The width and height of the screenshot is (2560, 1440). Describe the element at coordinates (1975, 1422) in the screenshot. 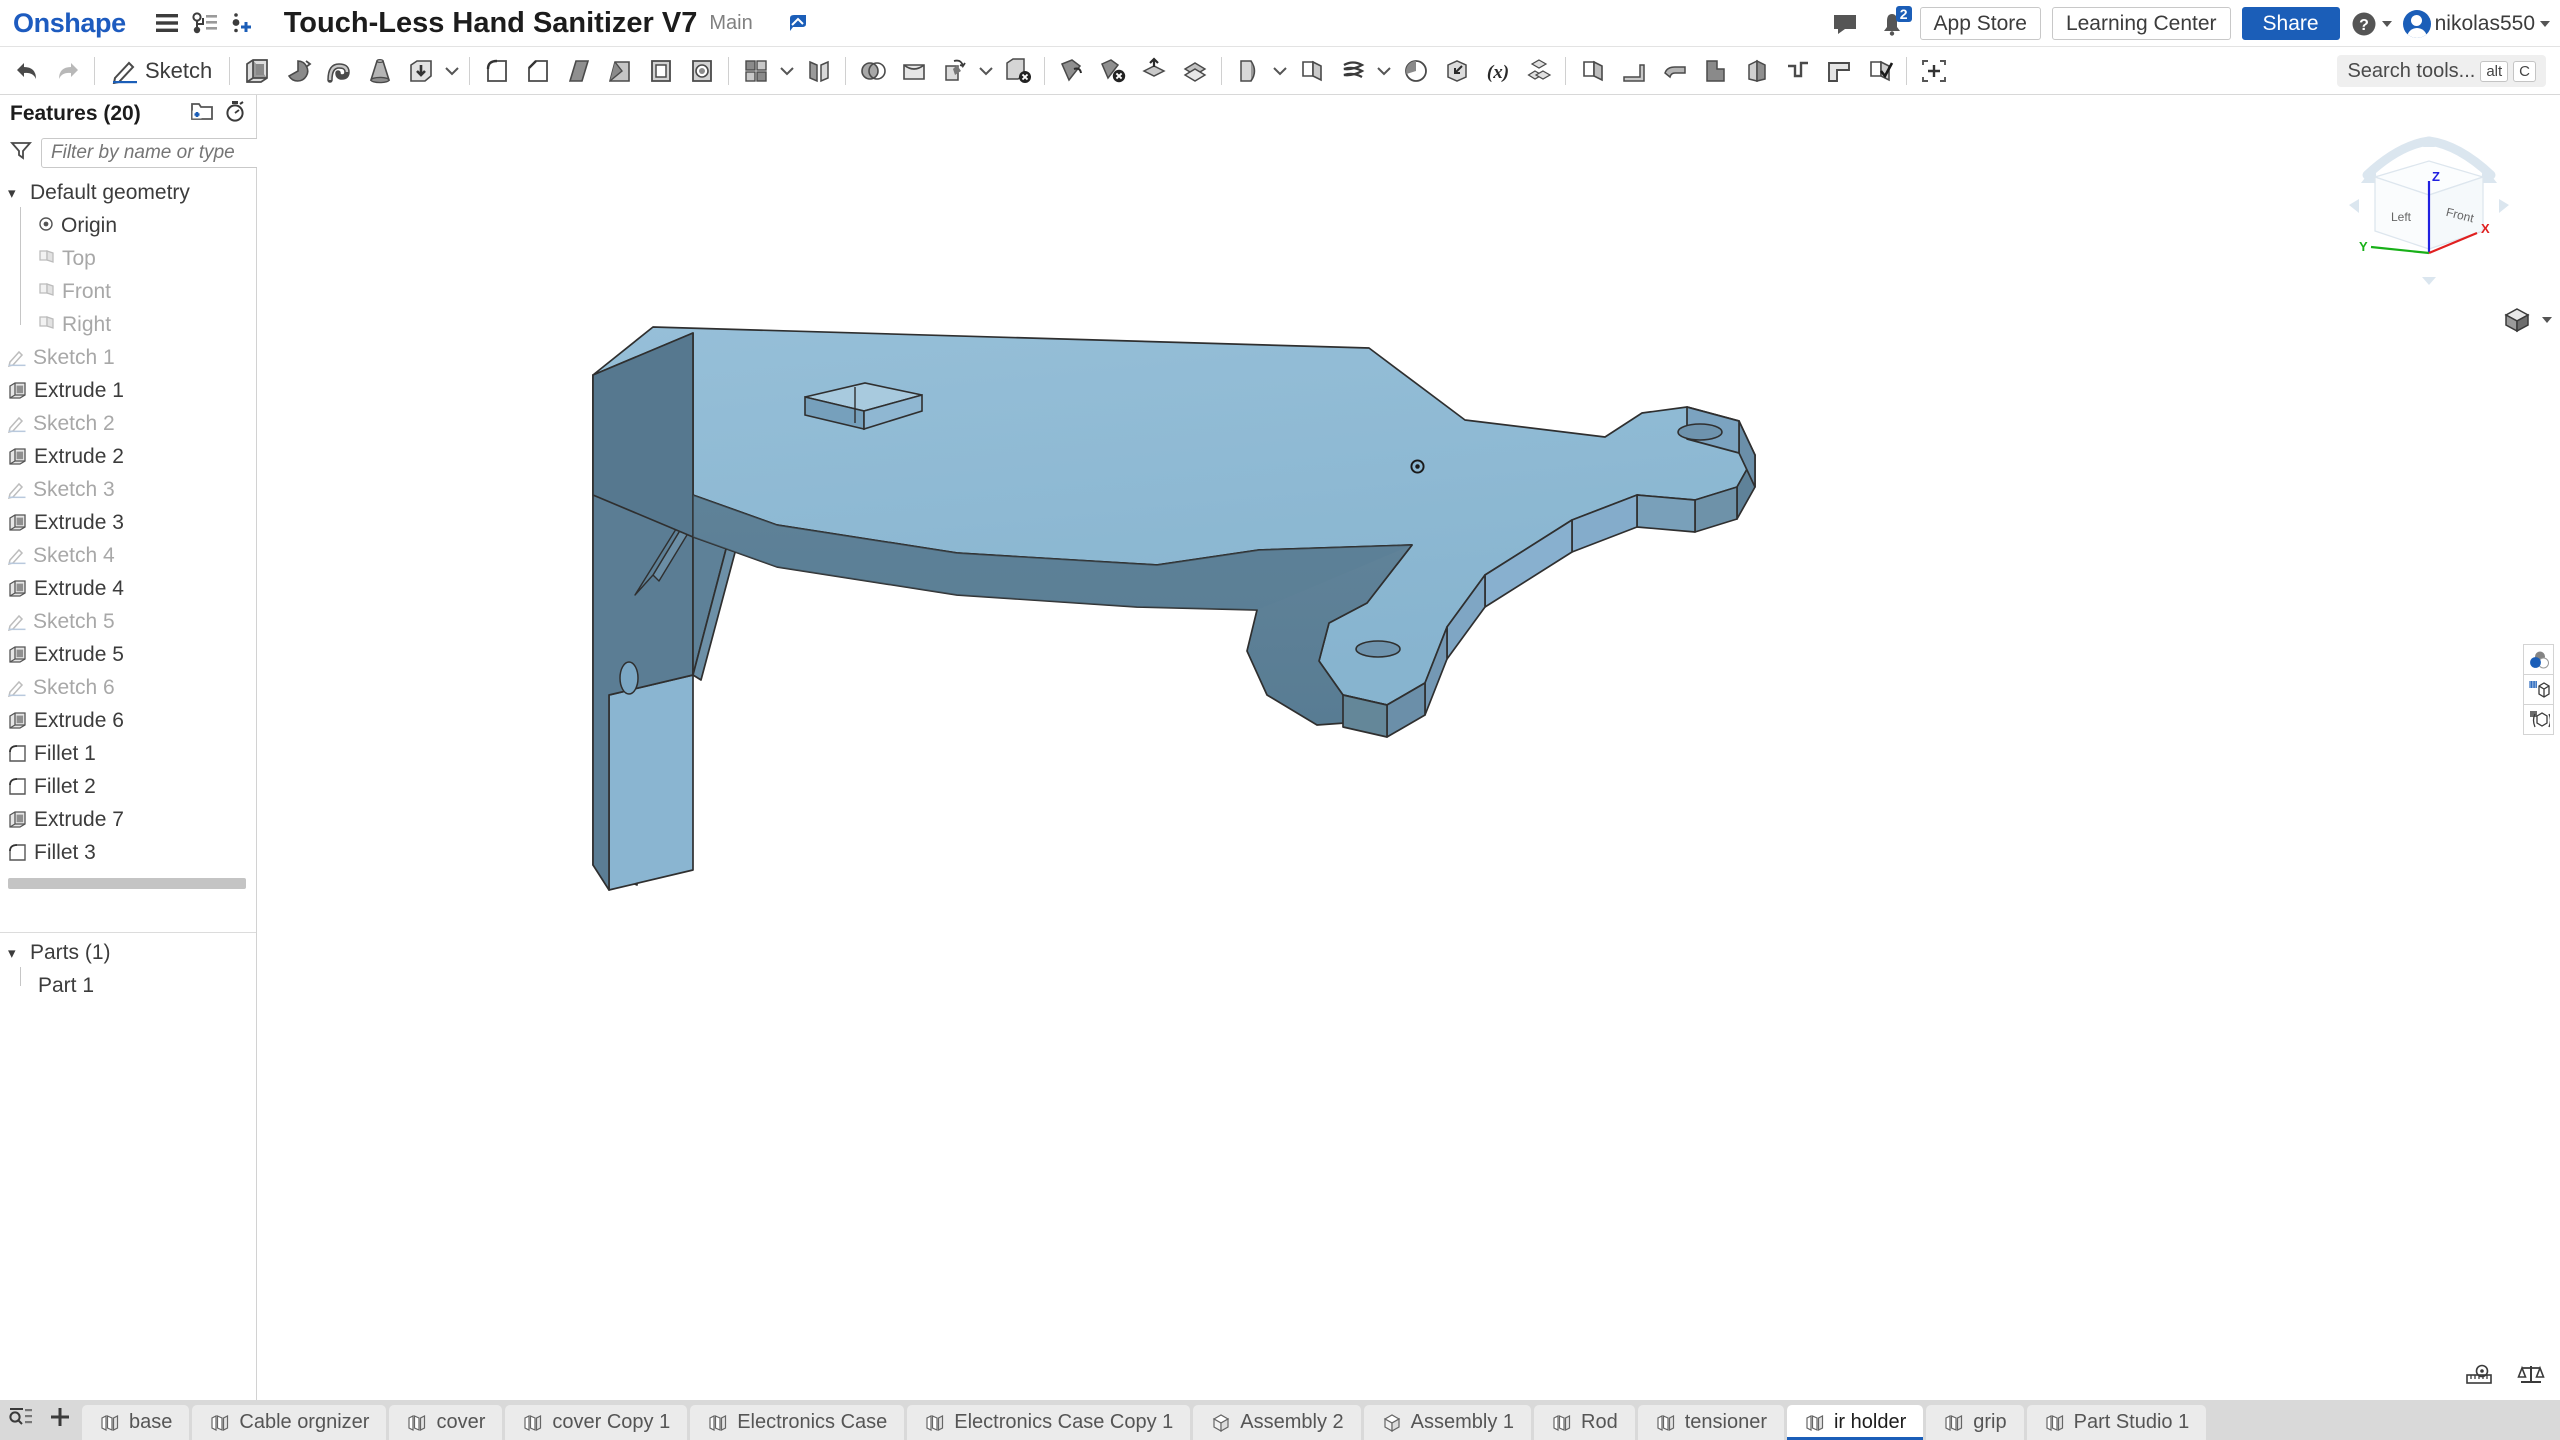

I see `tab-grip: grip` at that location.